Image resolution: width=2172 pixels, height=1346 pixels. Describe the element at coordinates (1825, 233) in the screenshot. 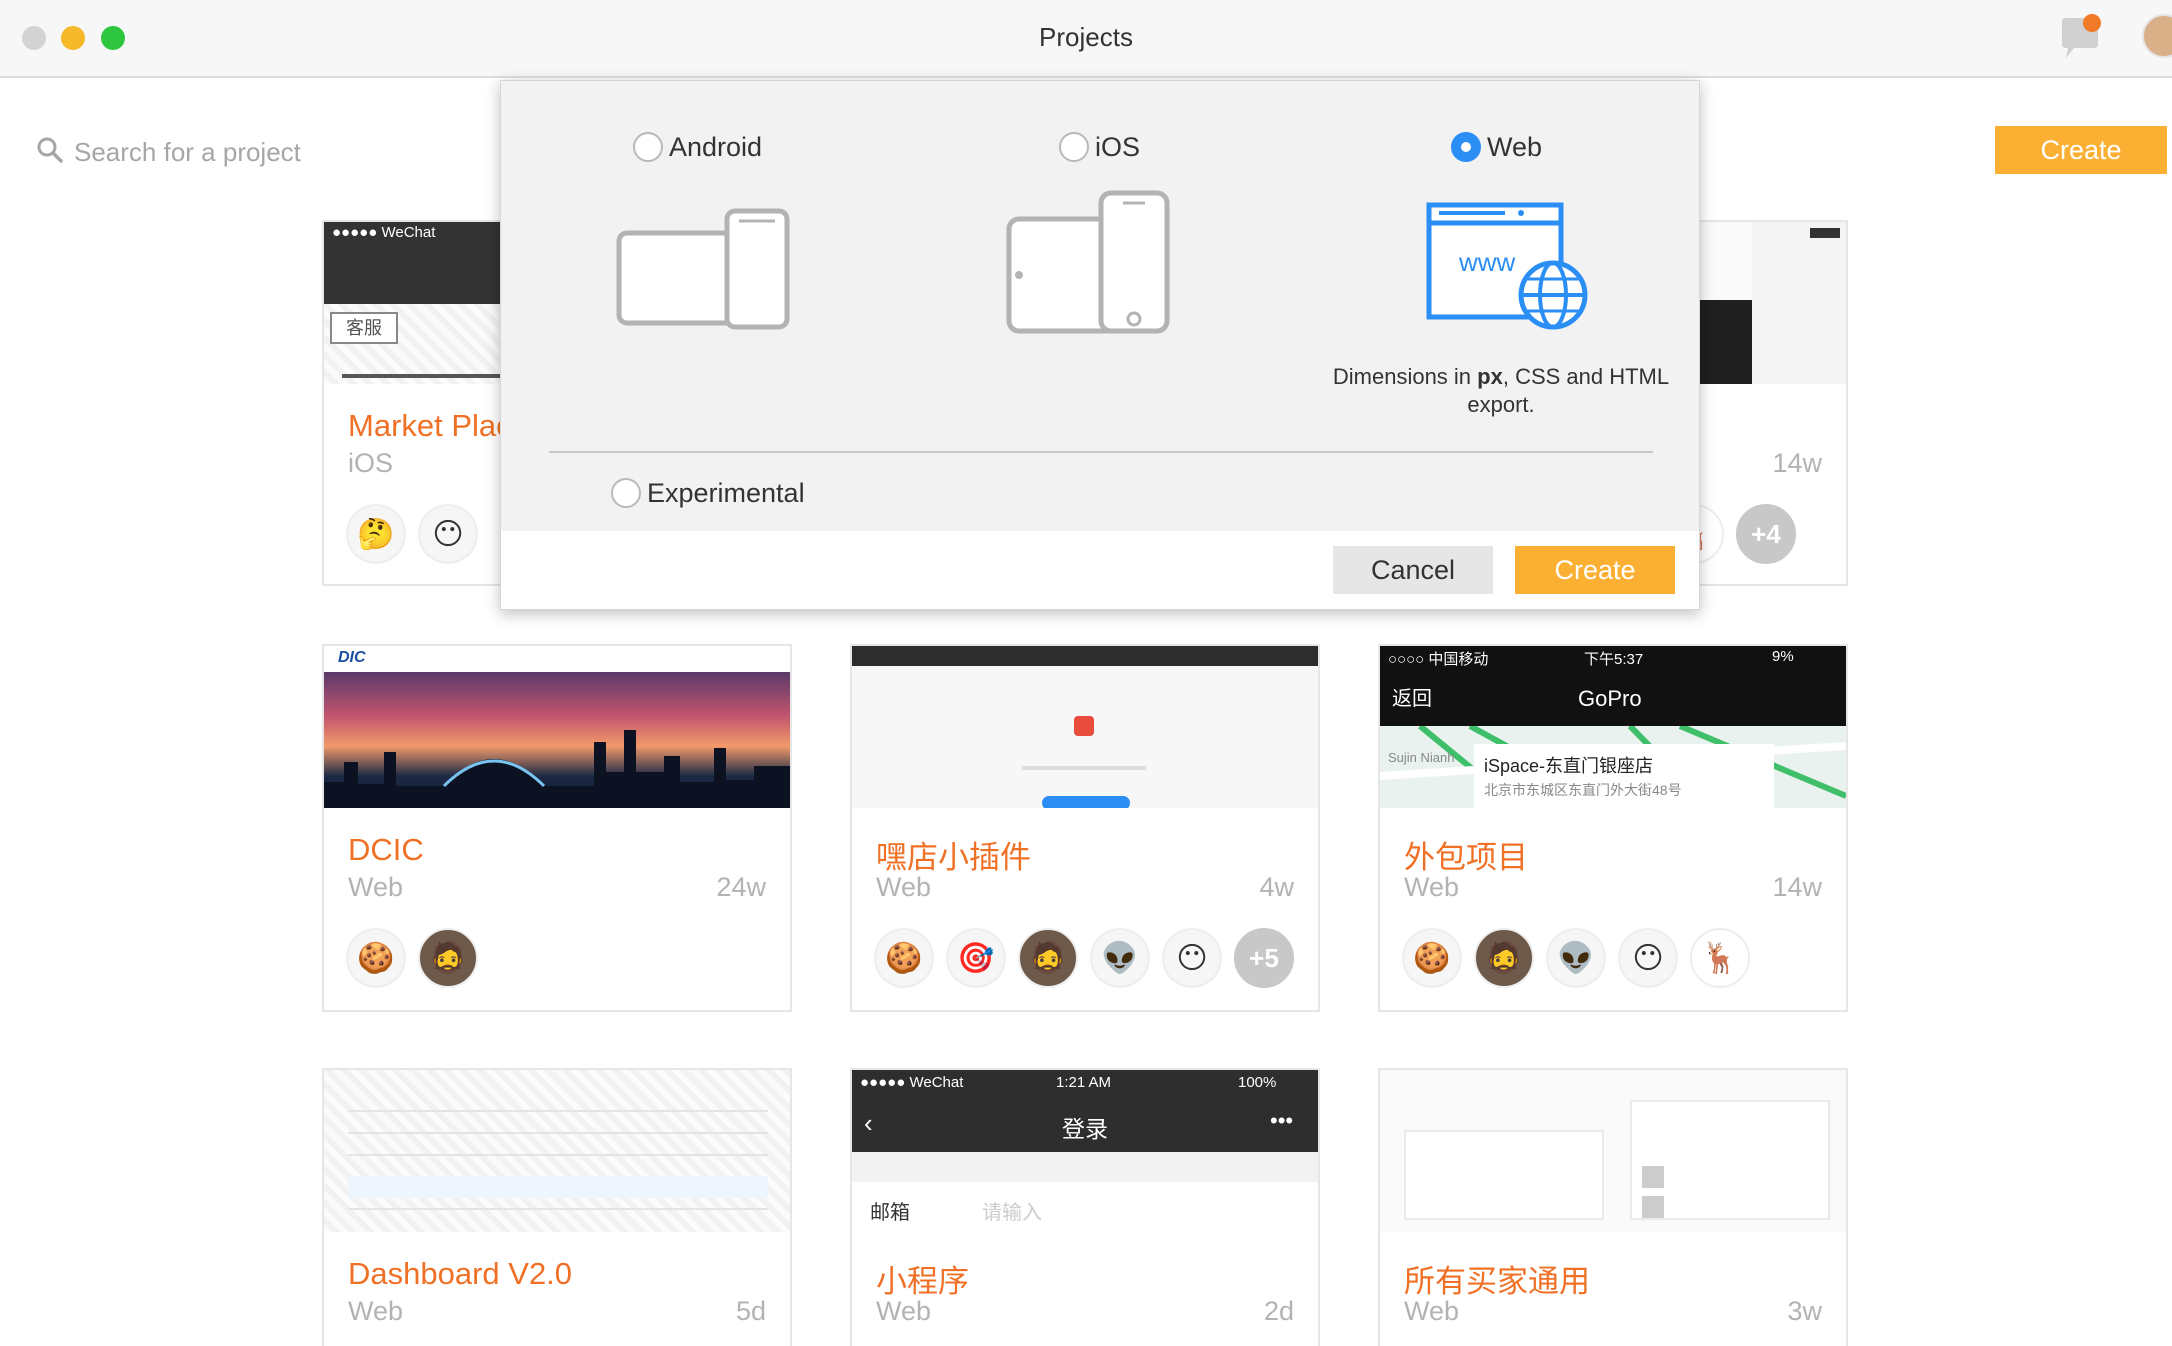

I see `thumb-tag` at that location.